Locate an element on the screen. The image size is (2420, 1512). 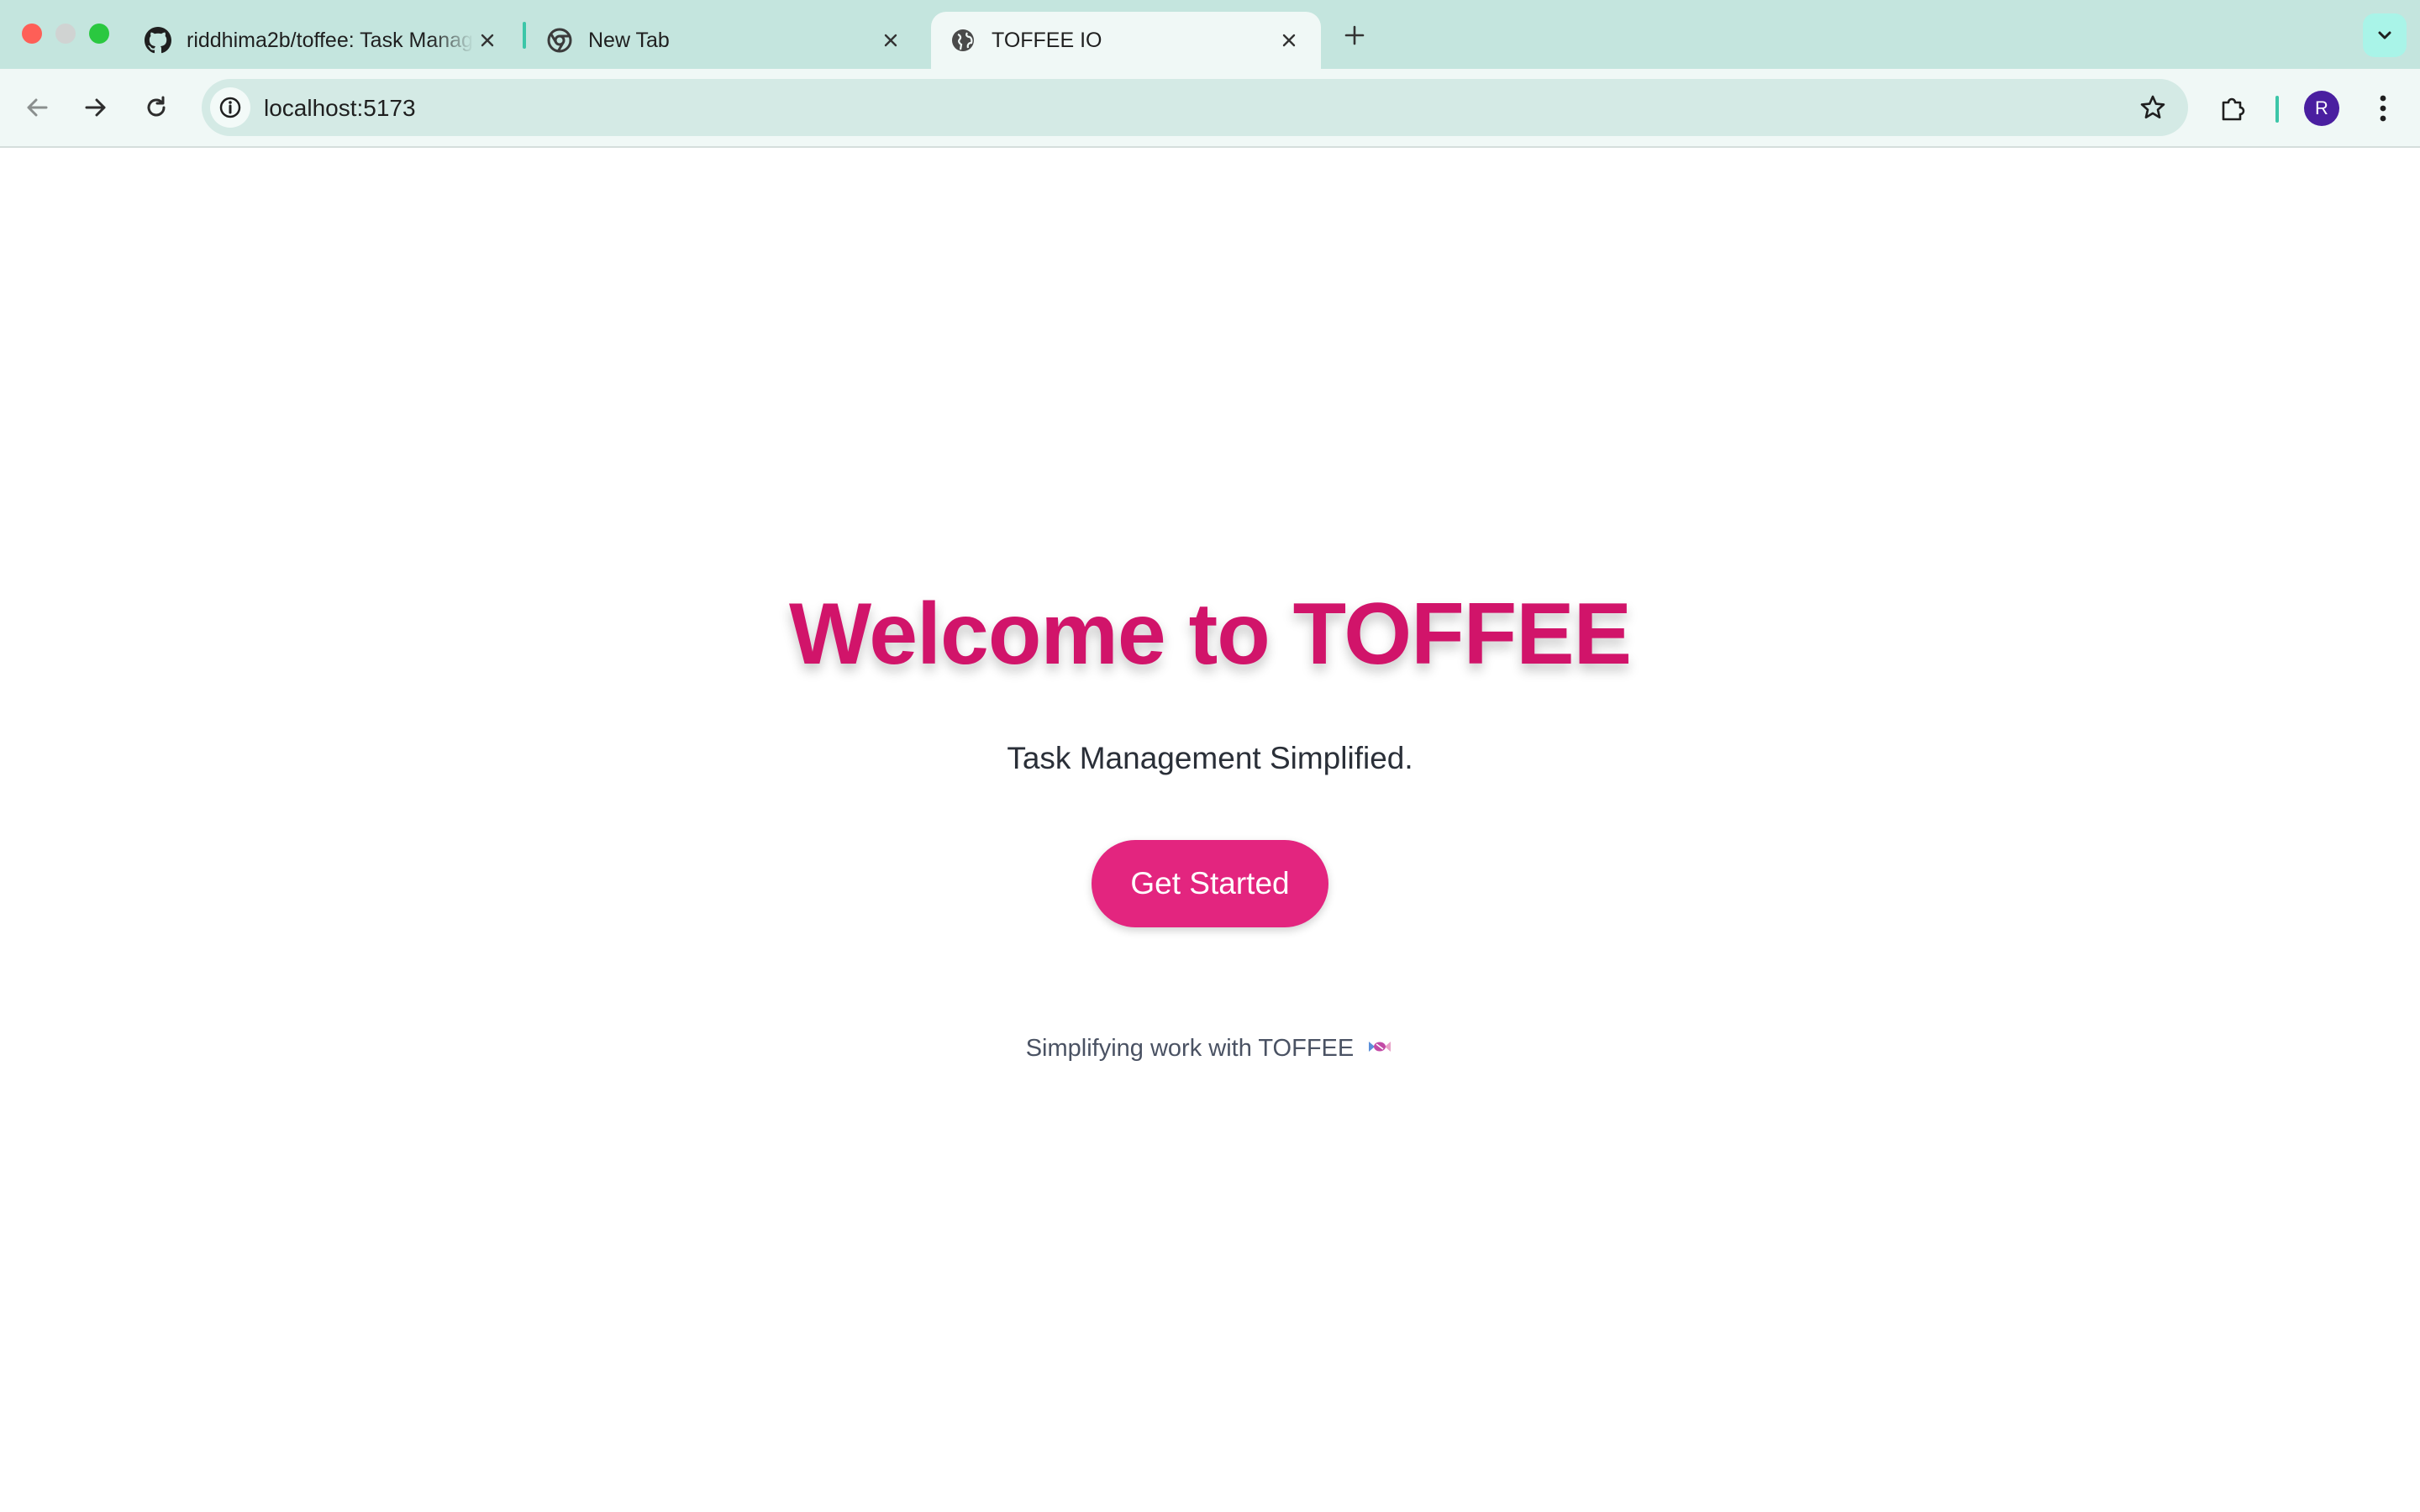
footer-text-row: Simplifying work with TOFFEE is located at coordinates (1210, 1049).